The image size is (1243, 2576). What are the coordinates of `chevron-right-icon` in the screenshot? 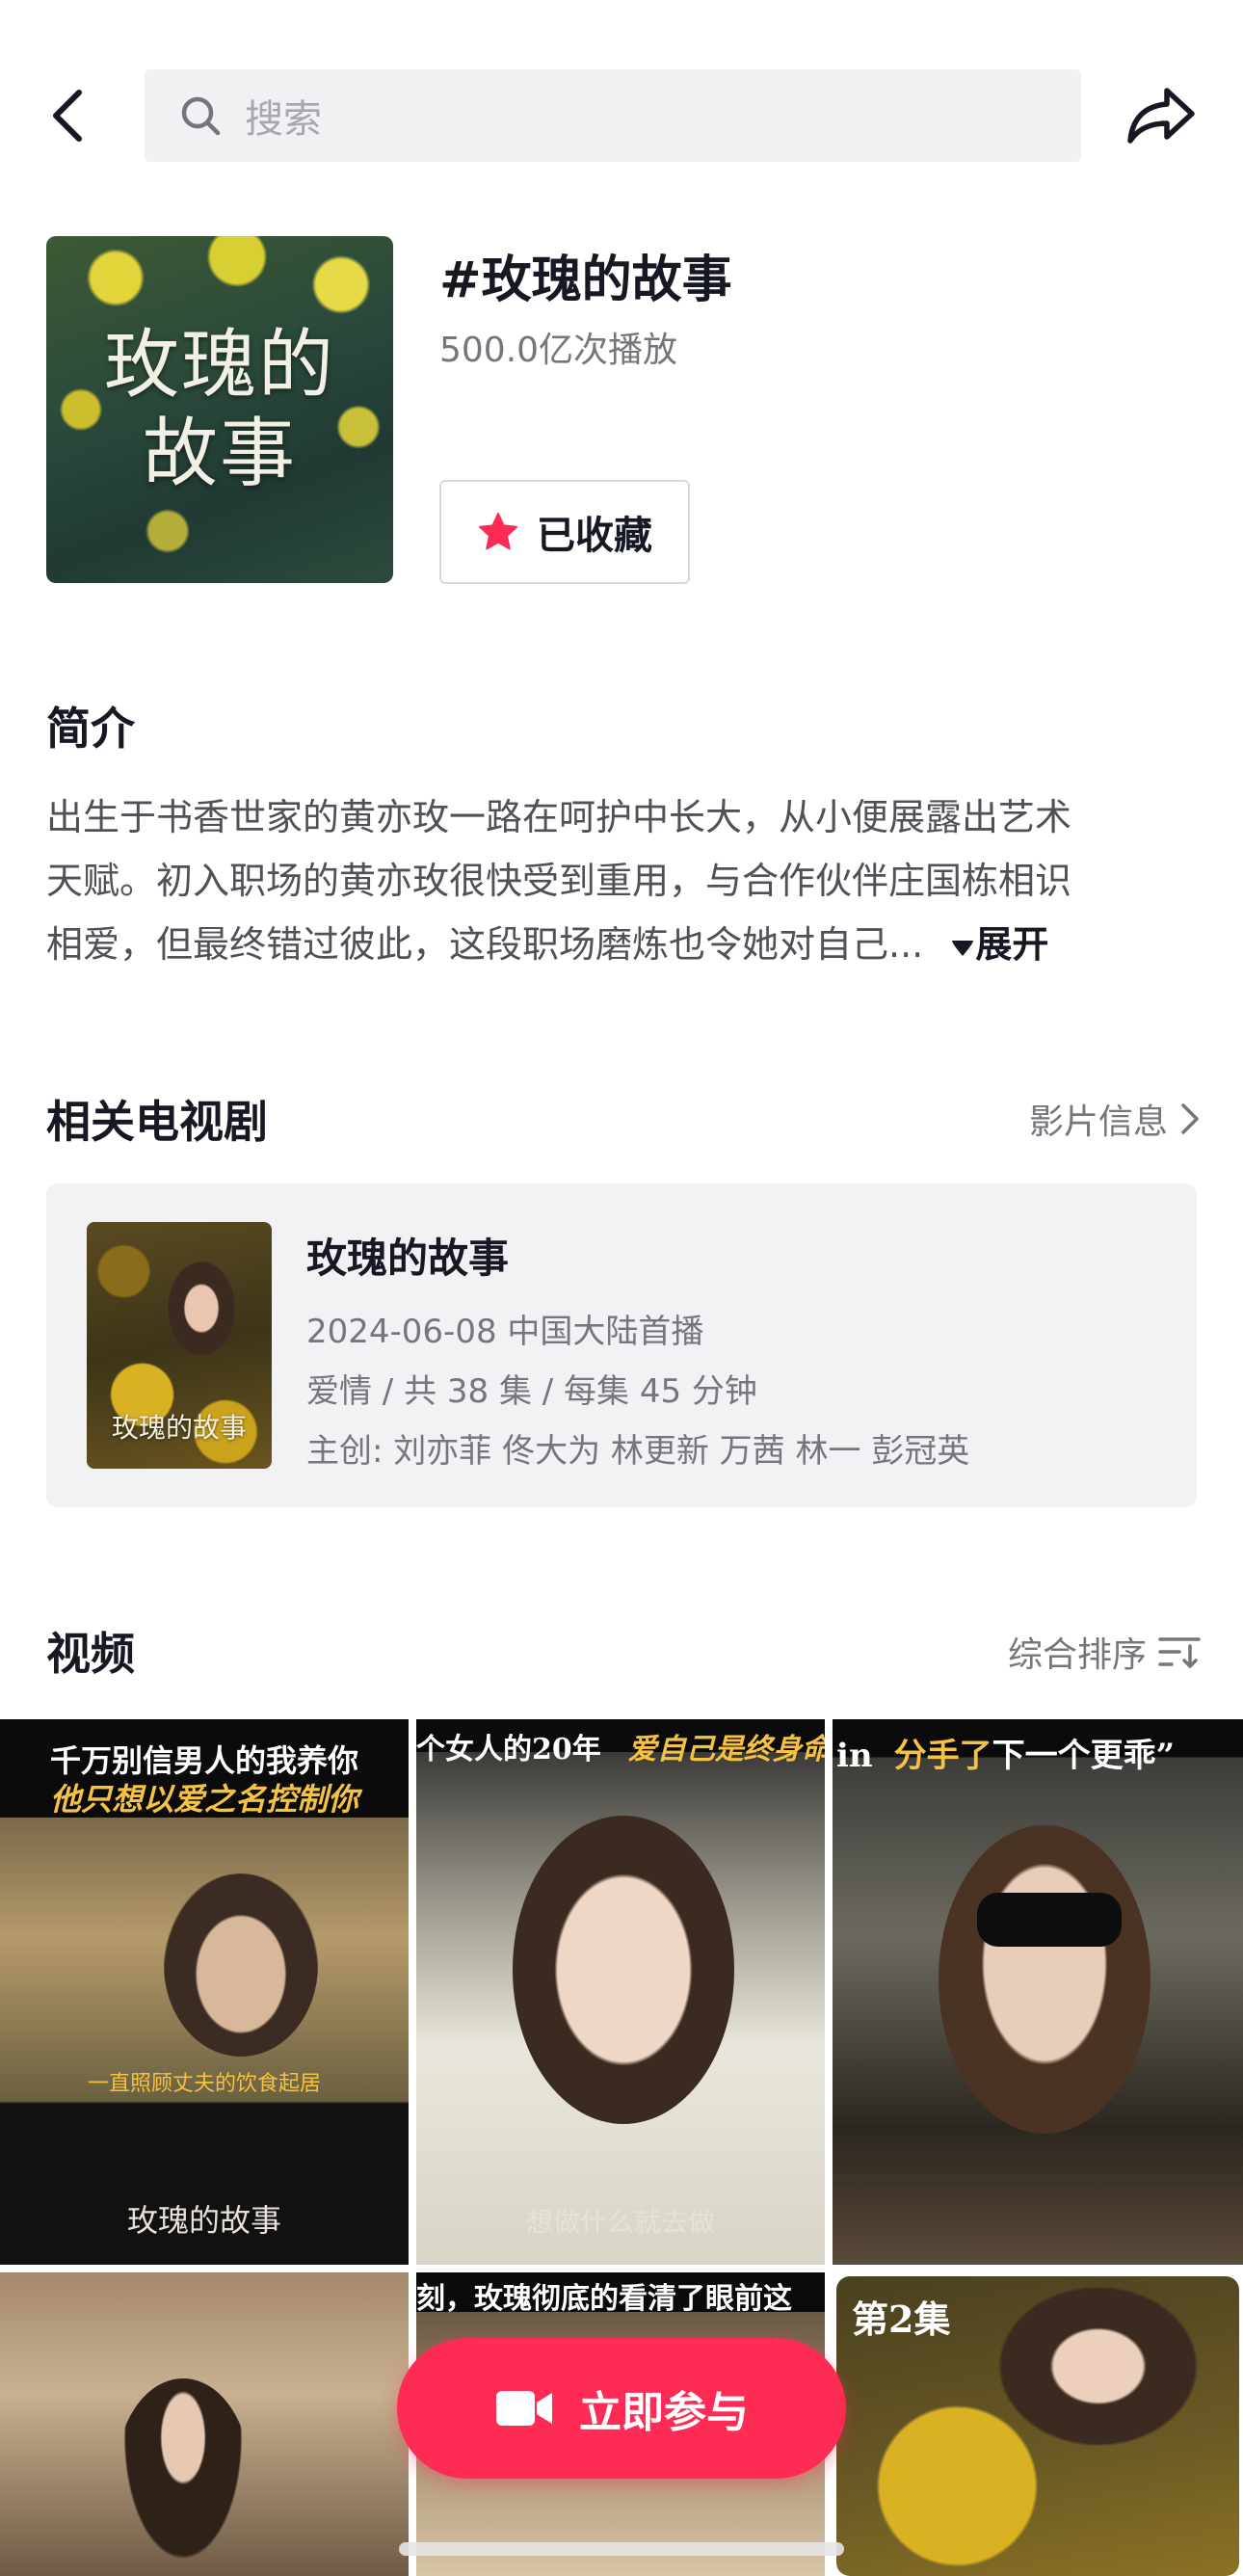 It's located at (1190, 1118).